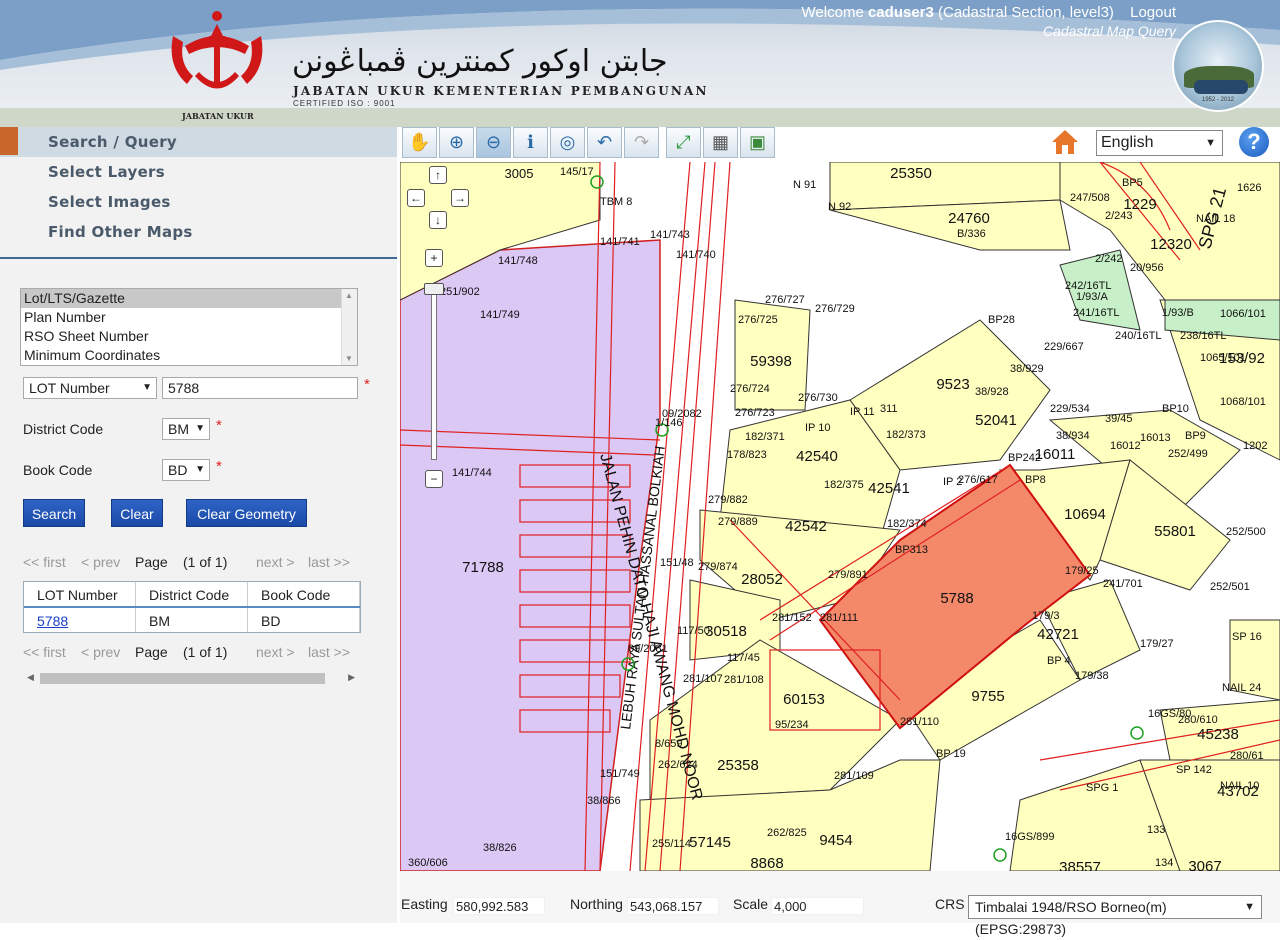  What do you see at coordinates (344, 103) in the screenshot?
I see `iso-certification: CERTIFIED ISO : 9001` at bounding box center [344, 103].